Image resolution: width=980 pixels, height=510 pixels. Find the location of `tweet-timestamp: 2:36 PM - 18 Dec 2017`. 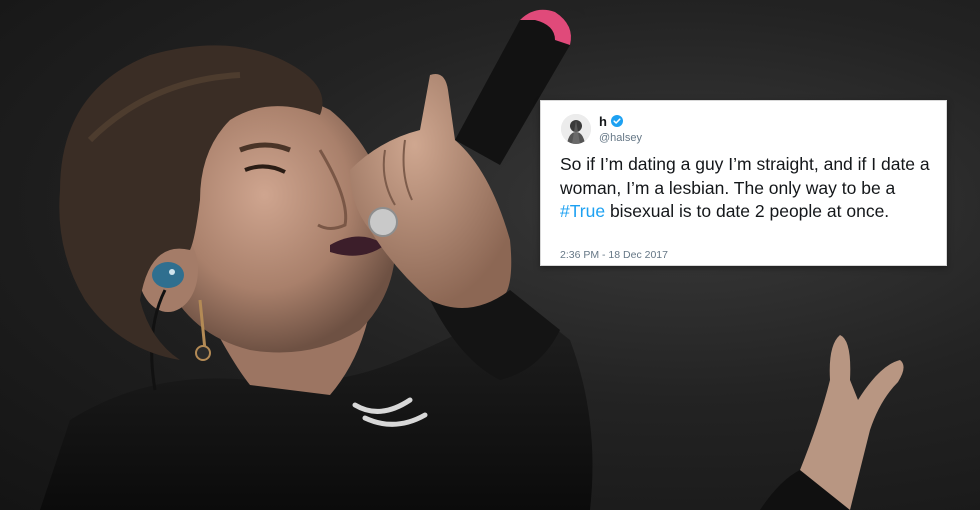

tweet-timestamp: 2:36 PM - 18 Dec 2017 is located at coordinates (614, 255).